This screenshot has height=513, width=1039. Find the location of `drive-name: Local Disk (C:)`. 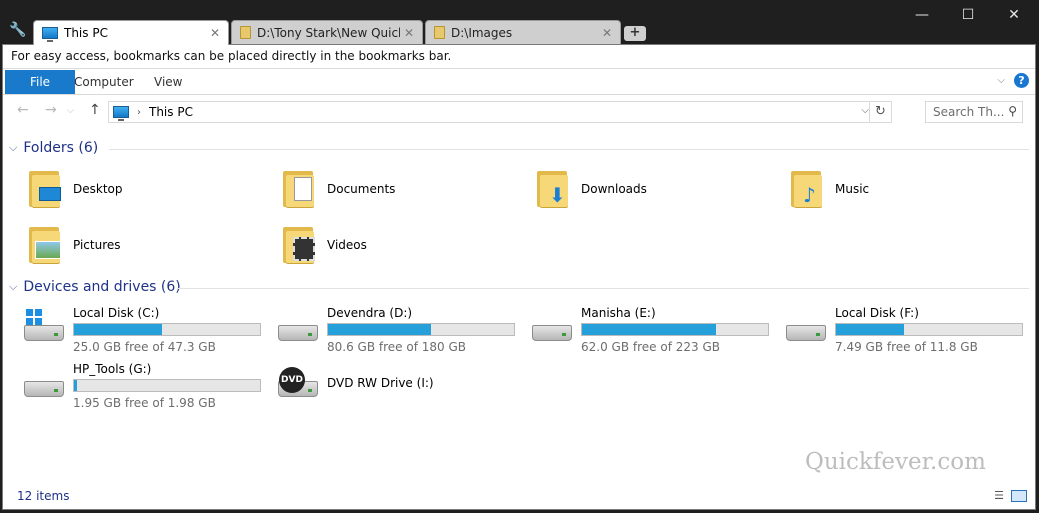

drive-name: Local Disk (C:) is located at coordinates (116, 313).